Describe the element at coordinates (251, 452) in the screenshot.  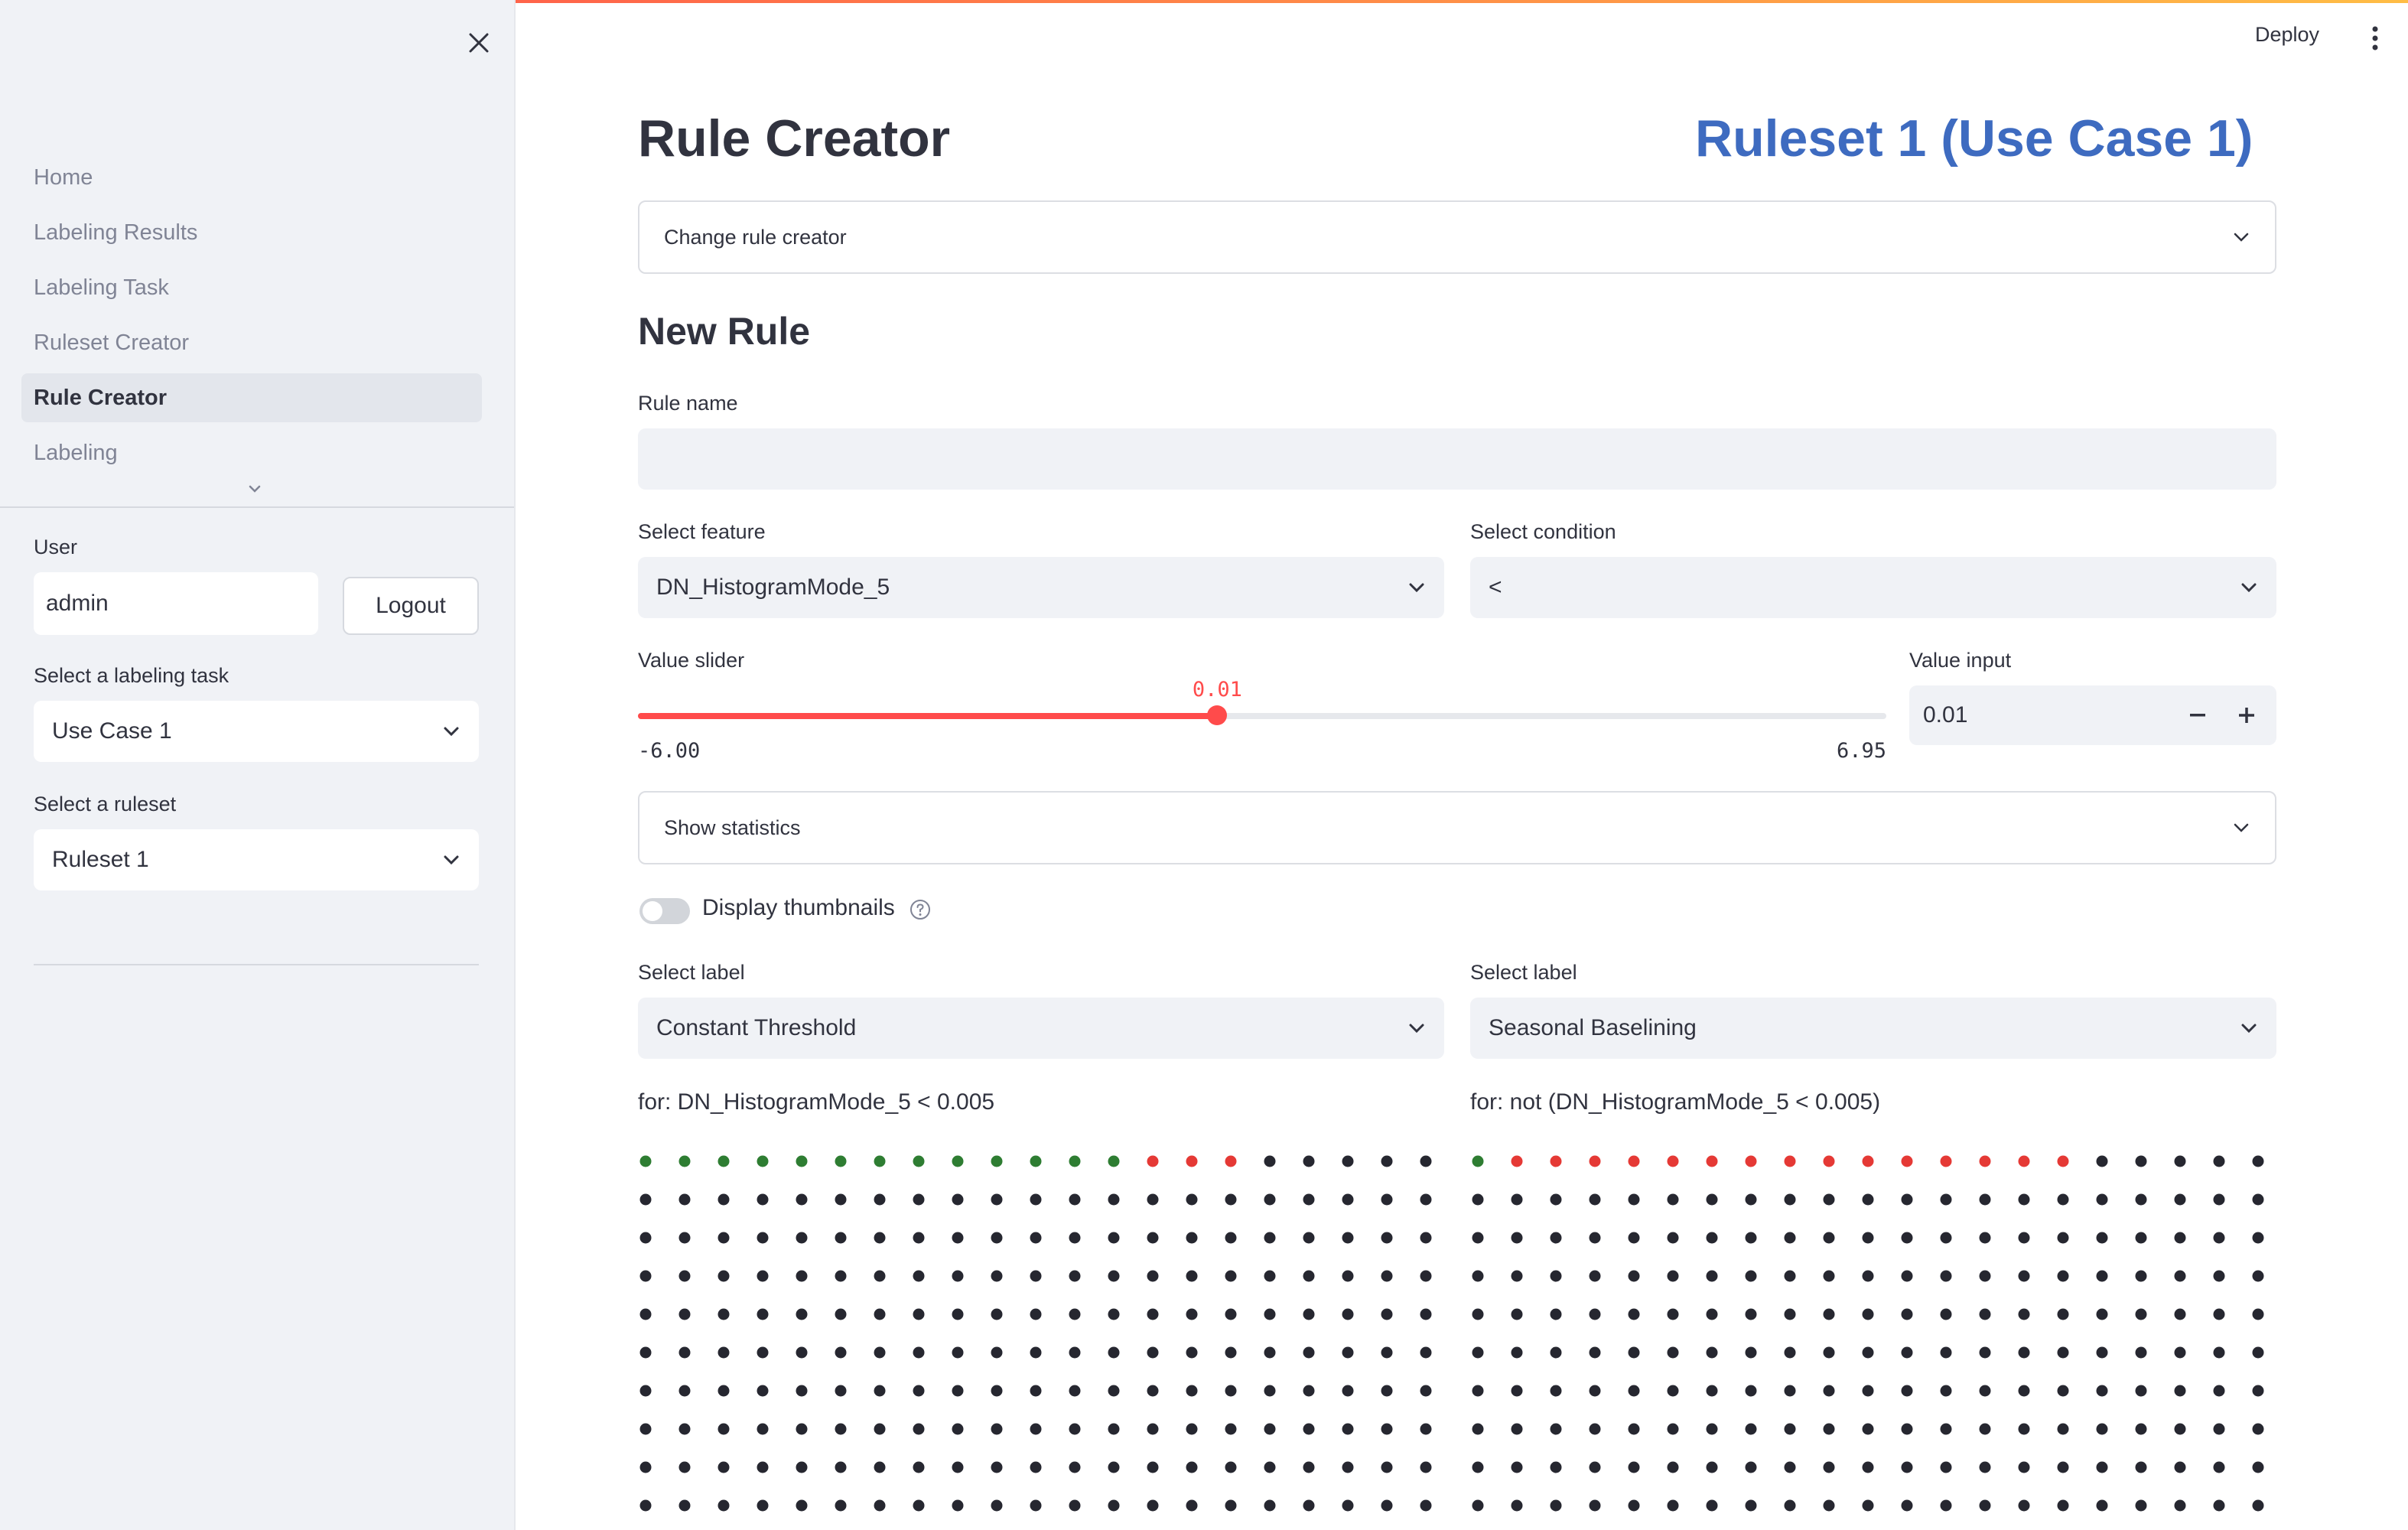
I see `sidebar-item-labeling: Labeling` at that location.